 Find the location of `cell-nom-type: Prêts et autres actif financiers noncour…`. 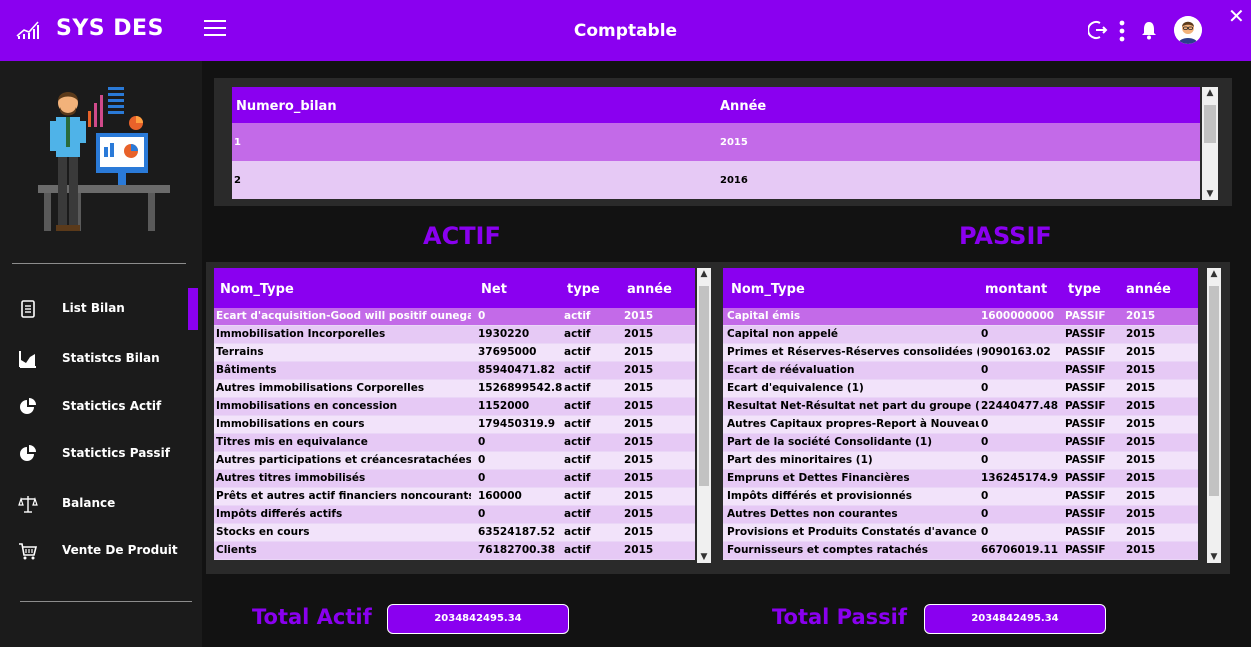

cell-nom-type: Prêts et autres actif financiers noncour… is located at coordinates (343, 496).